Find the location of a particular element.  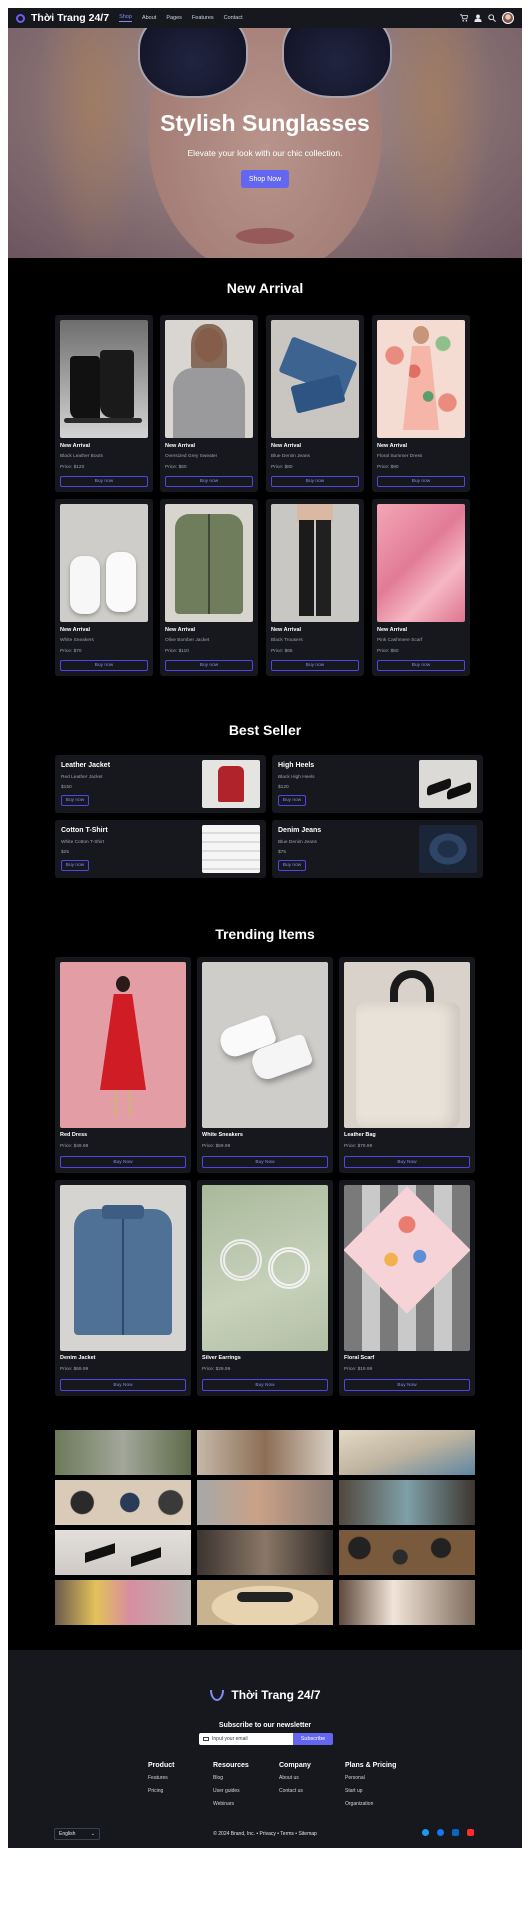

product-image-bomber-jacket is located at coordinates (209, 563).